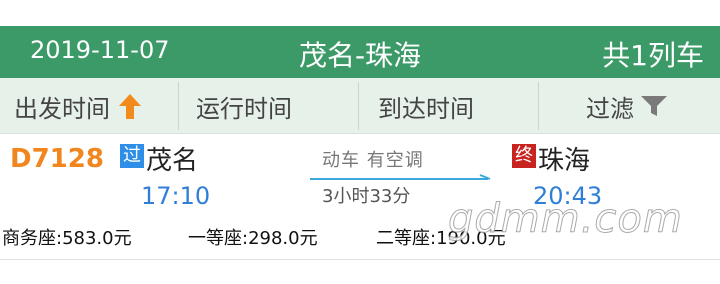  Describe the element at coordinates (366, 196) in the screenshot. I see `travel-duration: 3小时33分` at that location.